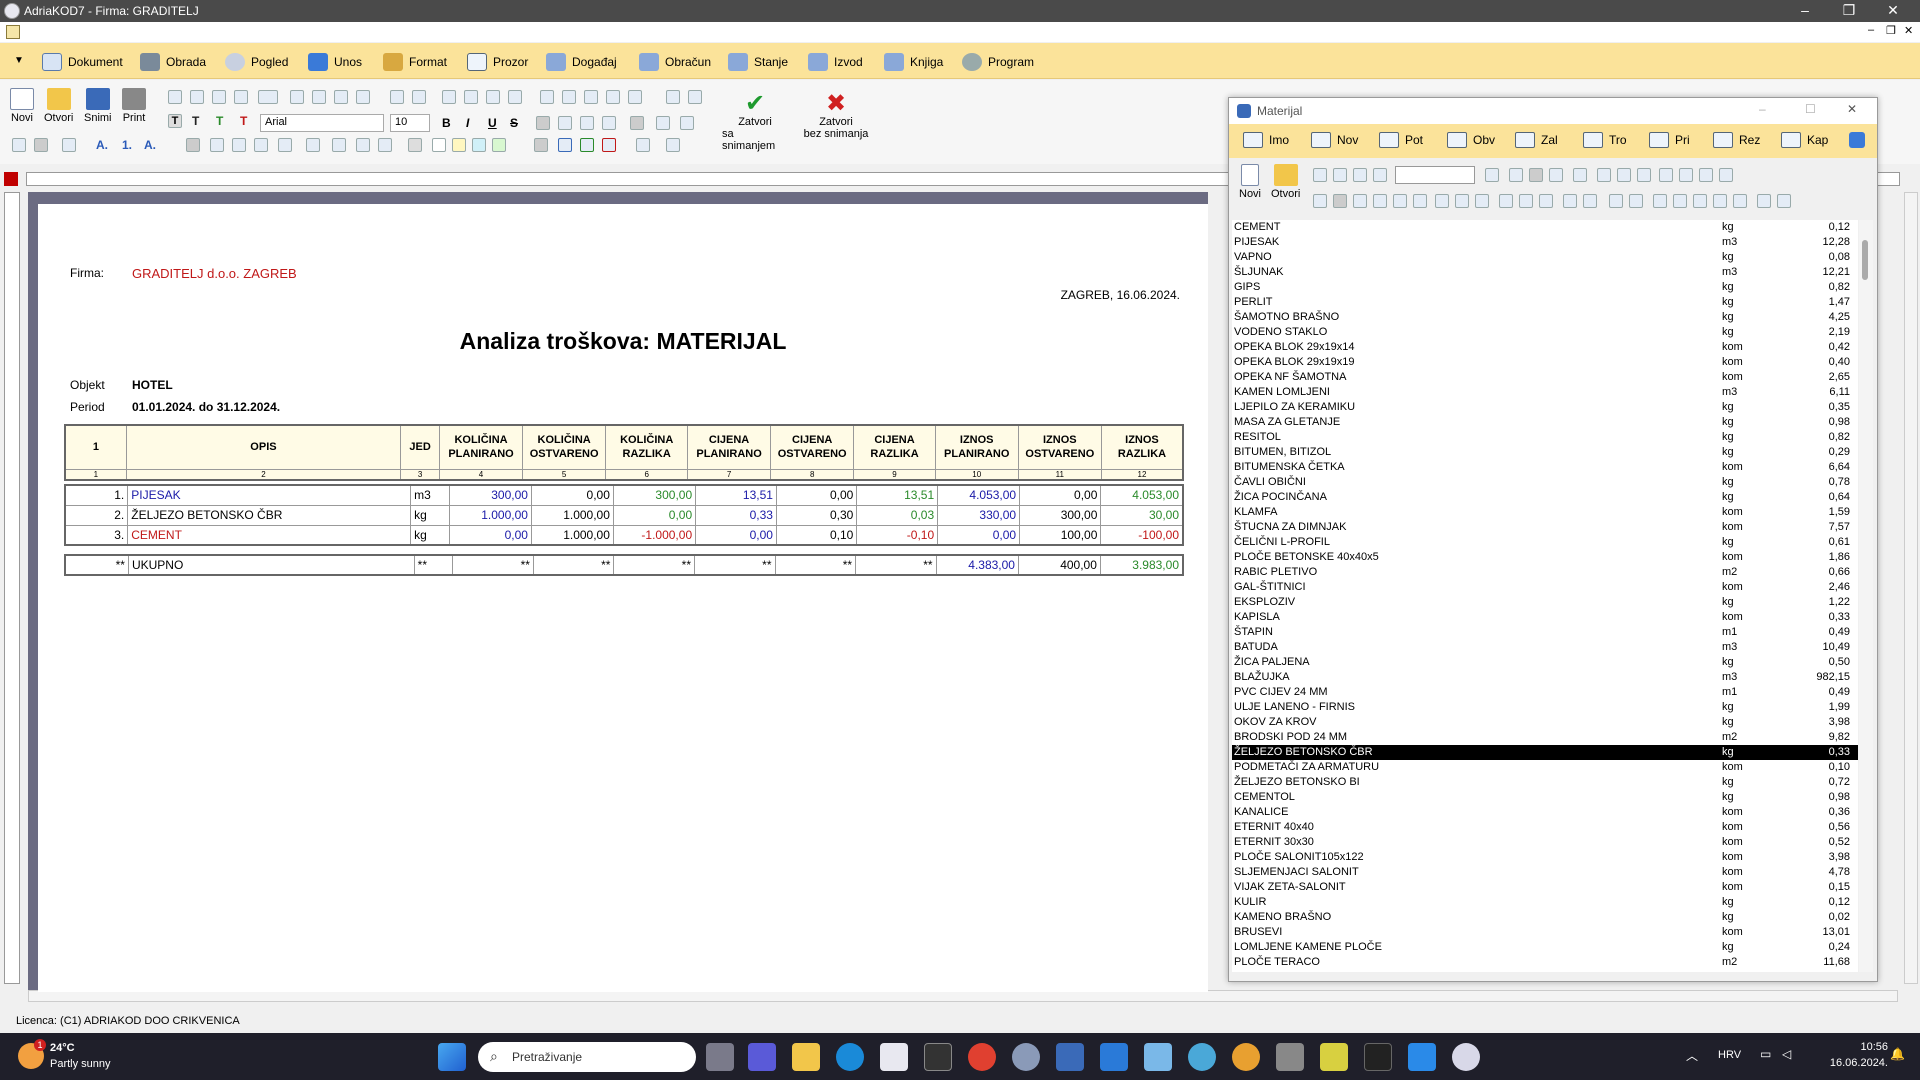 The image size is (1920, 1080). What do you see at coordinates (1545, 887) in the screenshot?
I see `list-item: VIJAK ZETA-SALONIT kom 0,15` at bounding box center [1545, 887].